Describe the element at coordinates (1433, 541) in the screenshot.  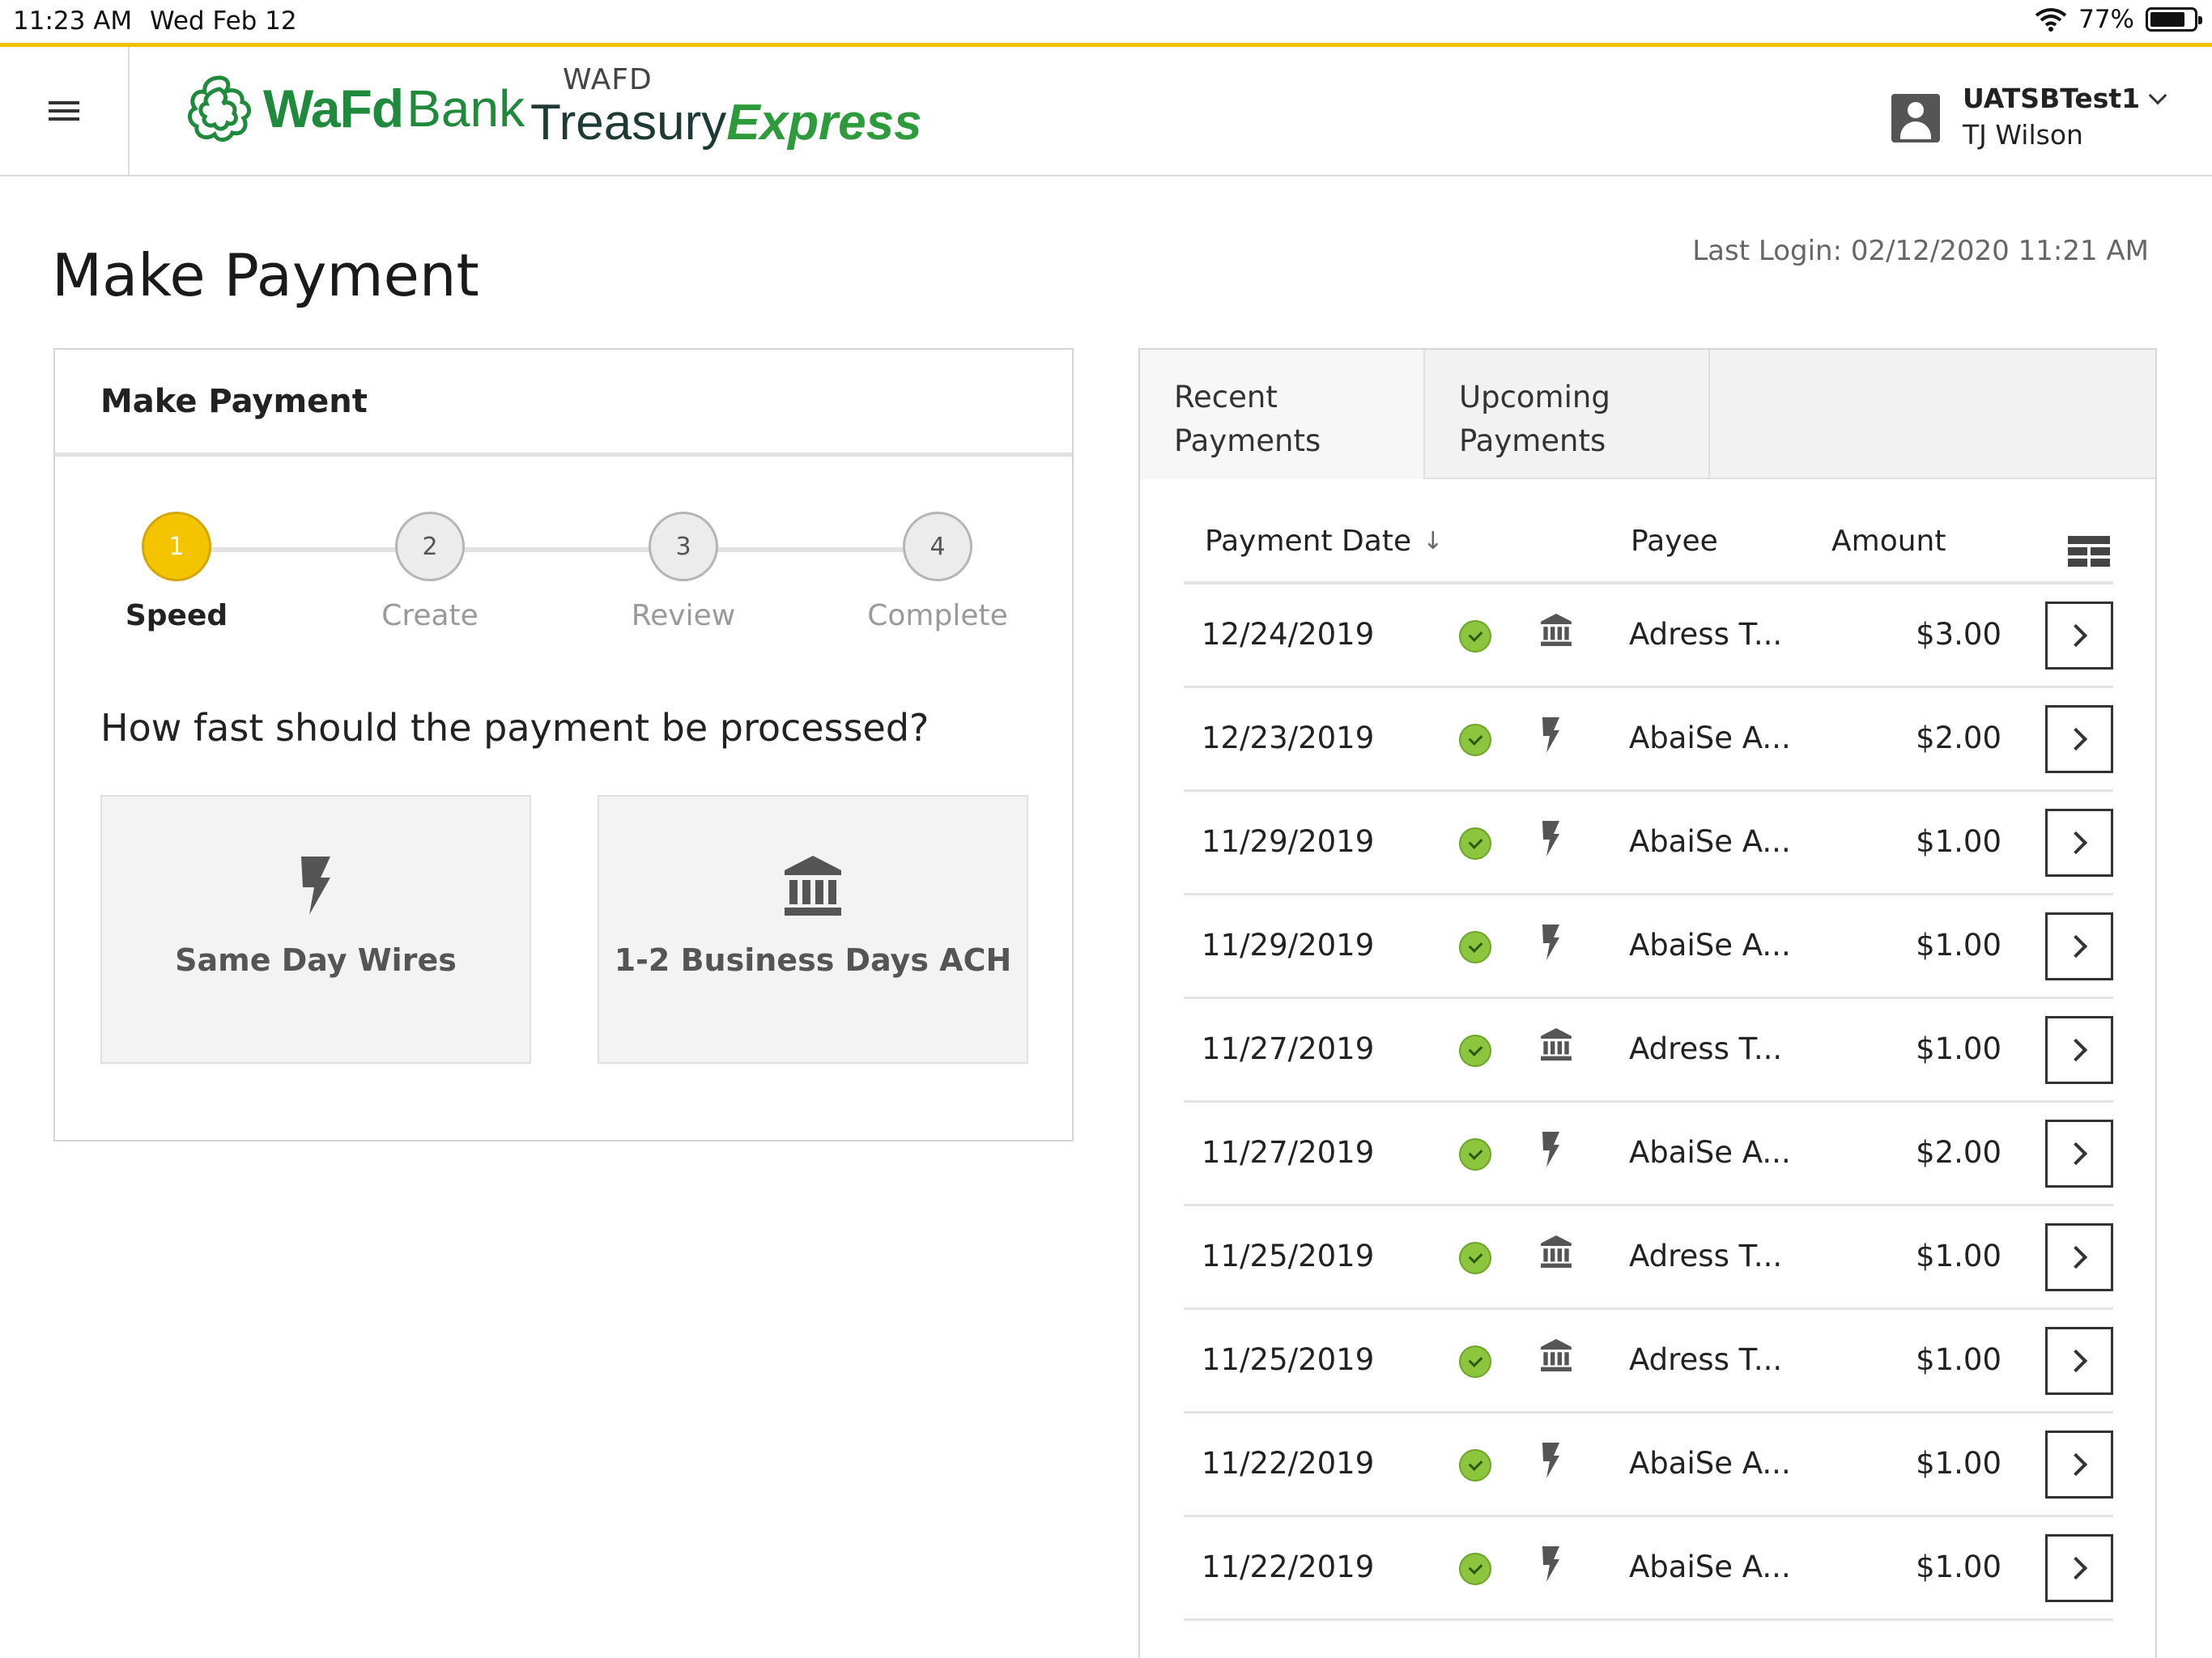
I see `sort-down-arrow-icon: ↓` at that location.